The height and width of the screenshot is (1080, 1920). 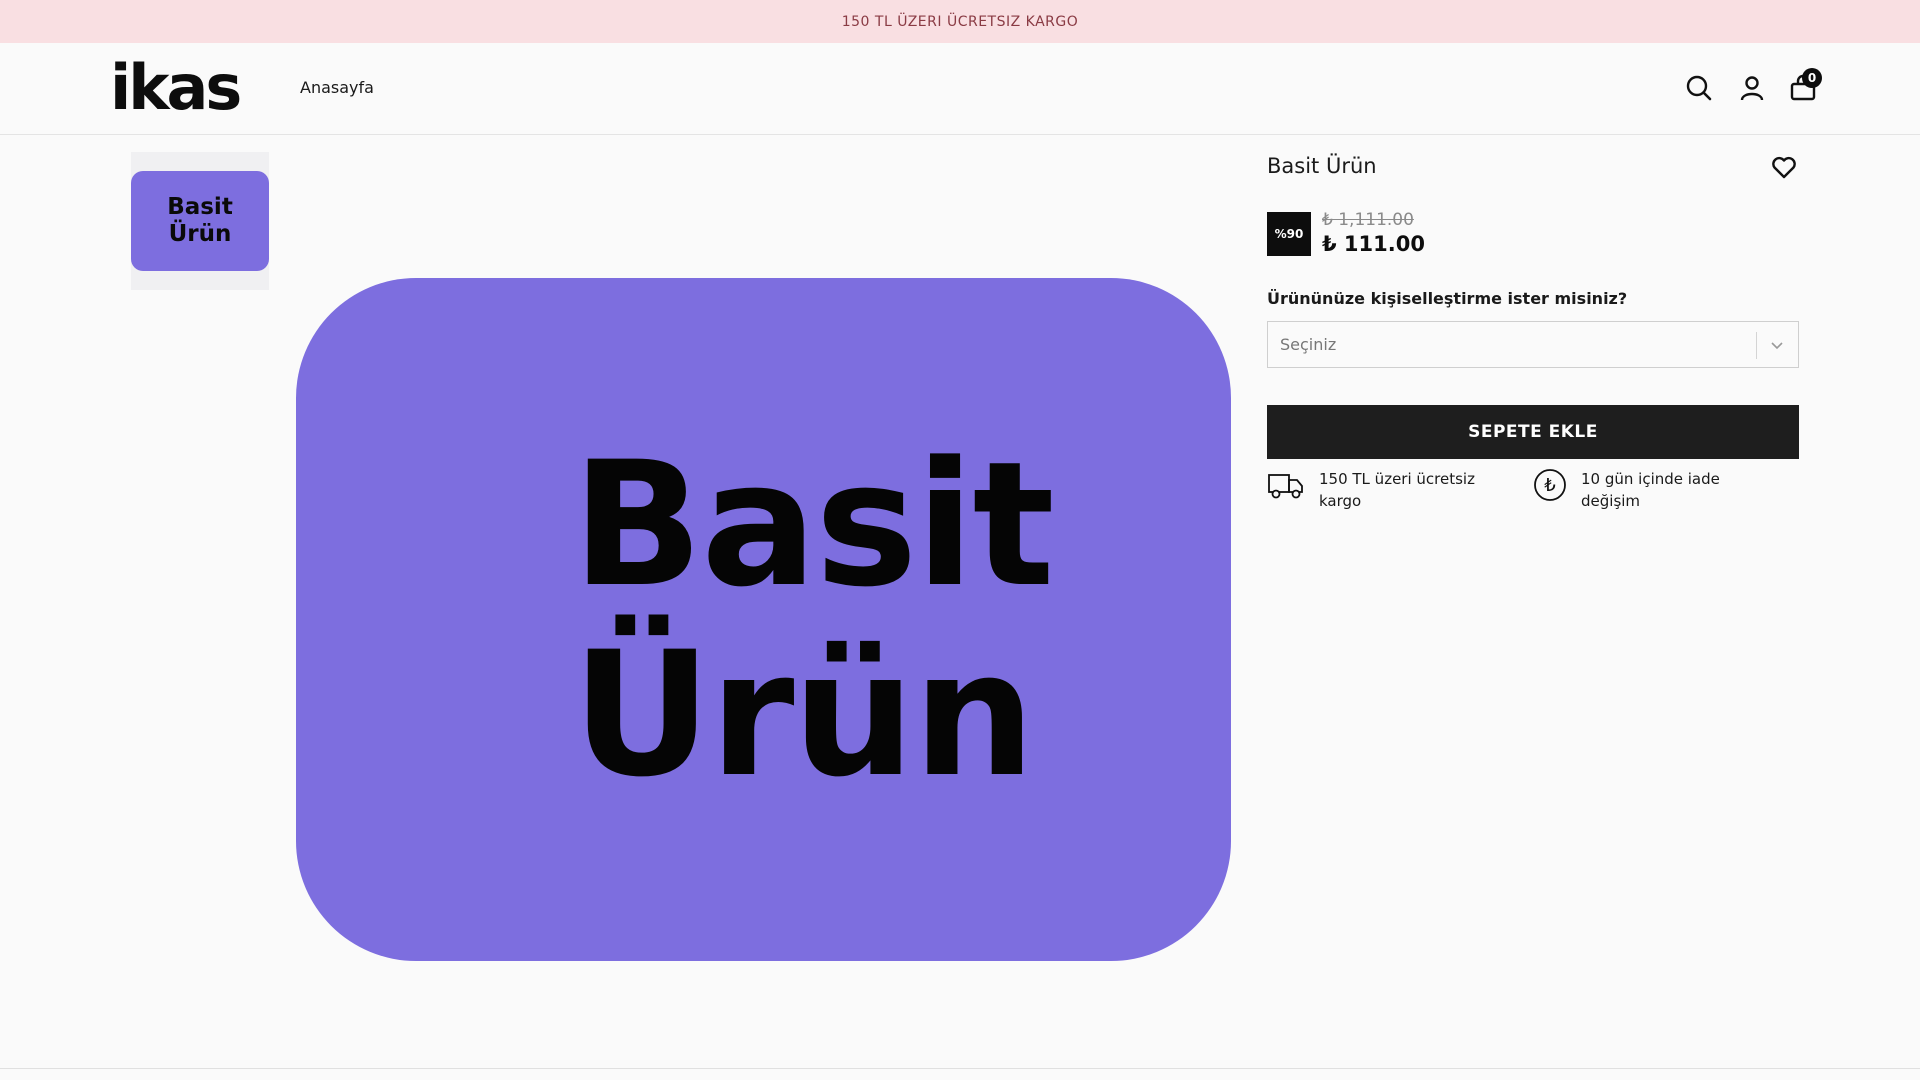 I want to click on user-icon, so click(x=1752, y=88).